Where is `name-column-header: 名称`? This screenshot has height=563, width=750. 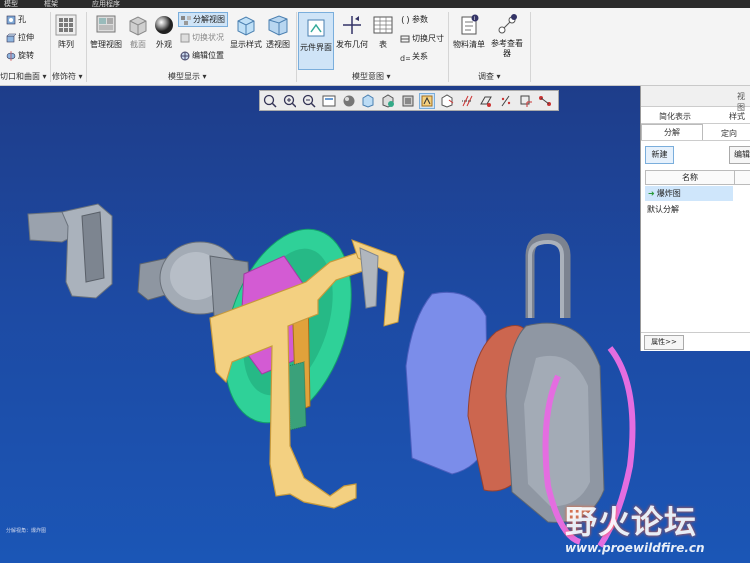 name-column-header: 名称 is located at coordinates (689, 177).